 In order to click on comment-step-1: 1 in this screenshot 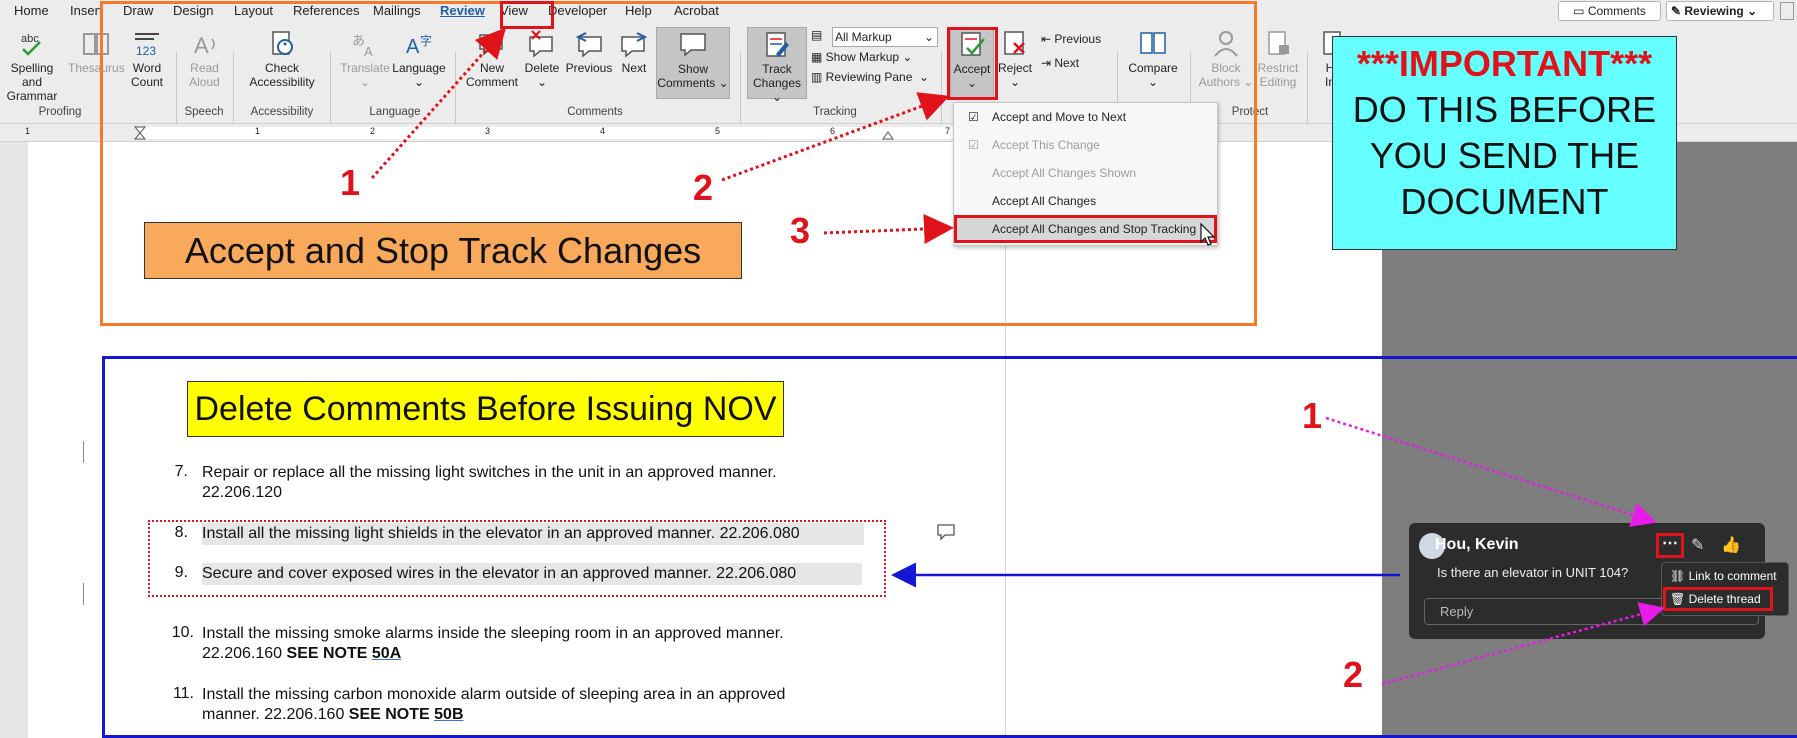, I will do `click(1312, 415)`.